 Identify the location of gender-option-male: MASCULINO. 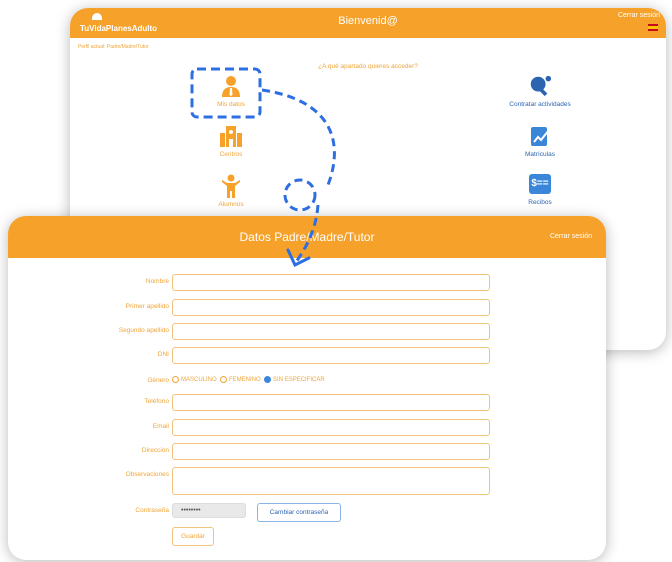
(194, 379).